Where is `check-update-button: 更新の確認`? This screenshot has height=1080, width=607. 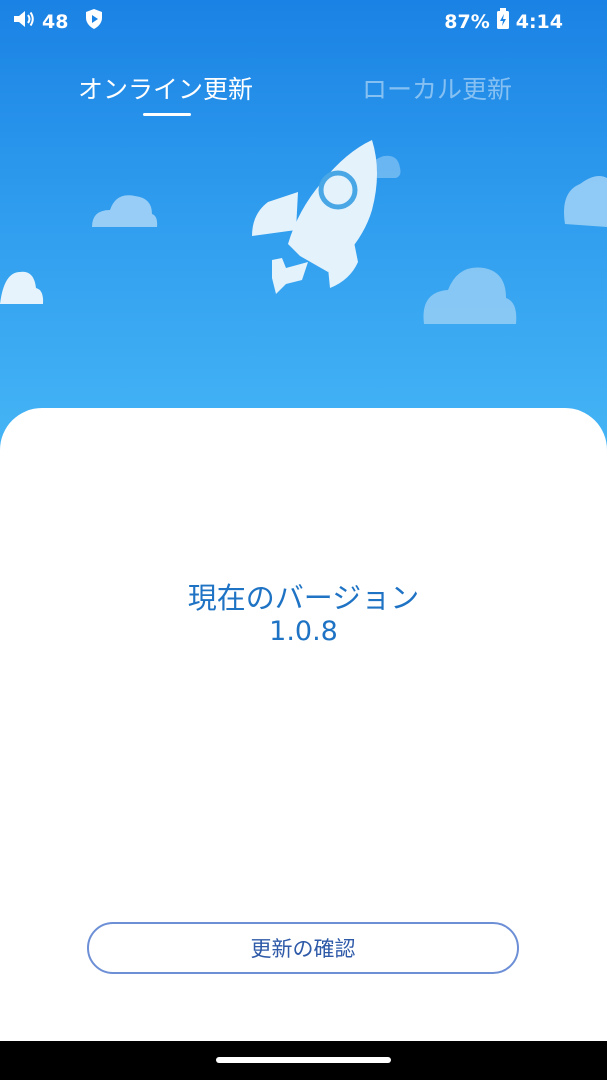 check-update-button: 更新の確認 is located at coordinates (303, 948).